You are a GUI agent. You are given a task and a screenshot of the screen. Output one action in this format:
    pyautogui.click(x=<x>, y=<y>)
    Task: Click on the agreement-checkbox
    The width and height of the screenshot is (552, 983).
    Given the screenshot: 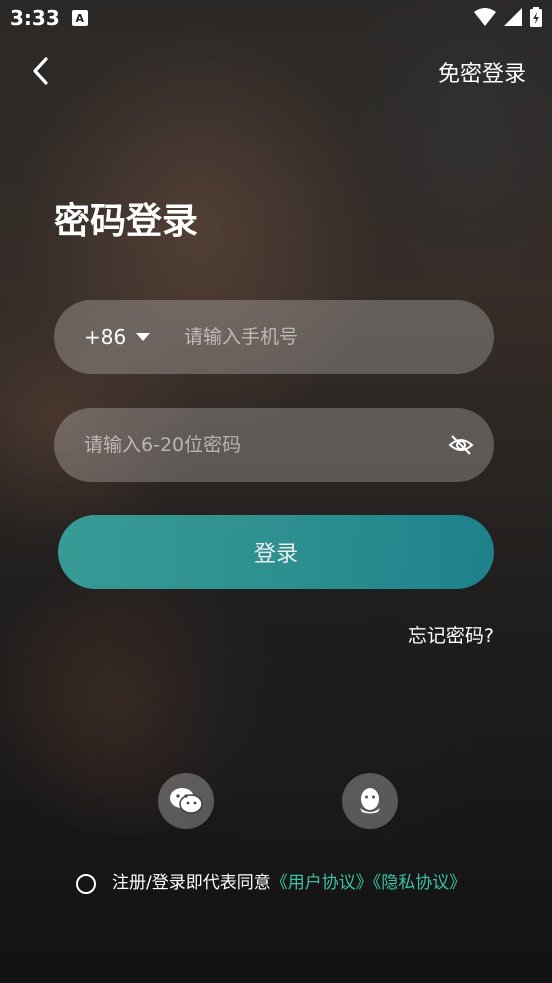 What is the action you would take?
    pyautogui.click(x=86, y=884)
    